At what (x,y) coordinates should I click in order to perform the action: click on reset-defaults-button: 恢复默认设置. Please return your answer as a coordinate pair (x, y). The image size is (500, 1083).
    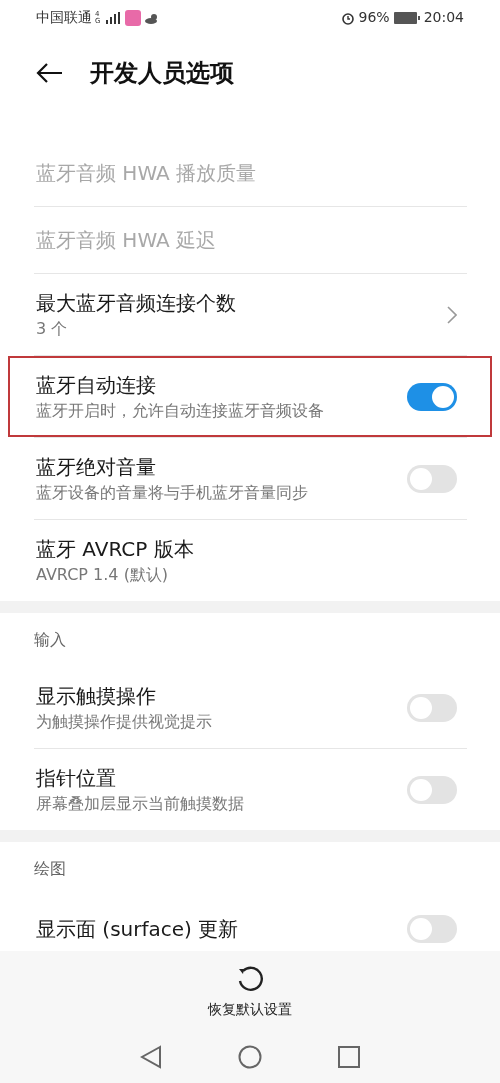
    Looking at the image, I should click on (250, 991).